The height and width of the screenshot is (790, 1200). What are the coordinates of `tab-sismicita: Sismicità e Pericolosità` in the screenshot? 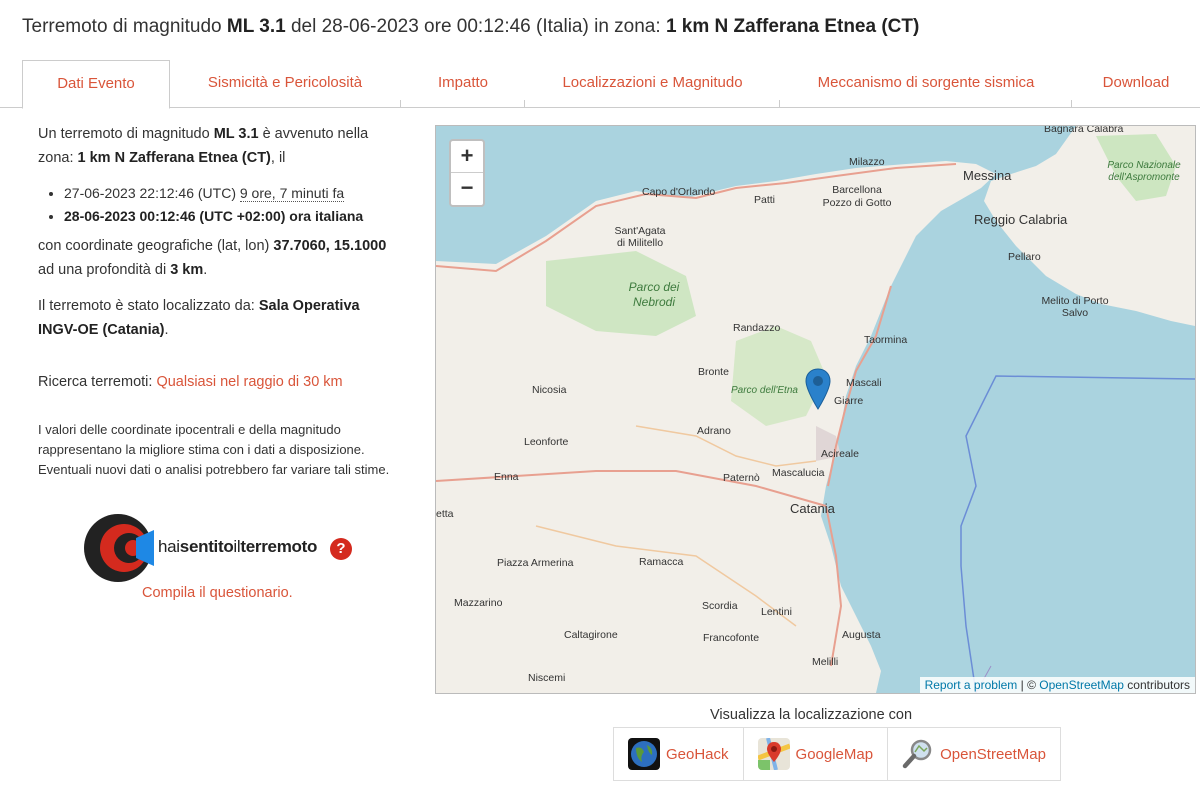 It's located at (285, 83).